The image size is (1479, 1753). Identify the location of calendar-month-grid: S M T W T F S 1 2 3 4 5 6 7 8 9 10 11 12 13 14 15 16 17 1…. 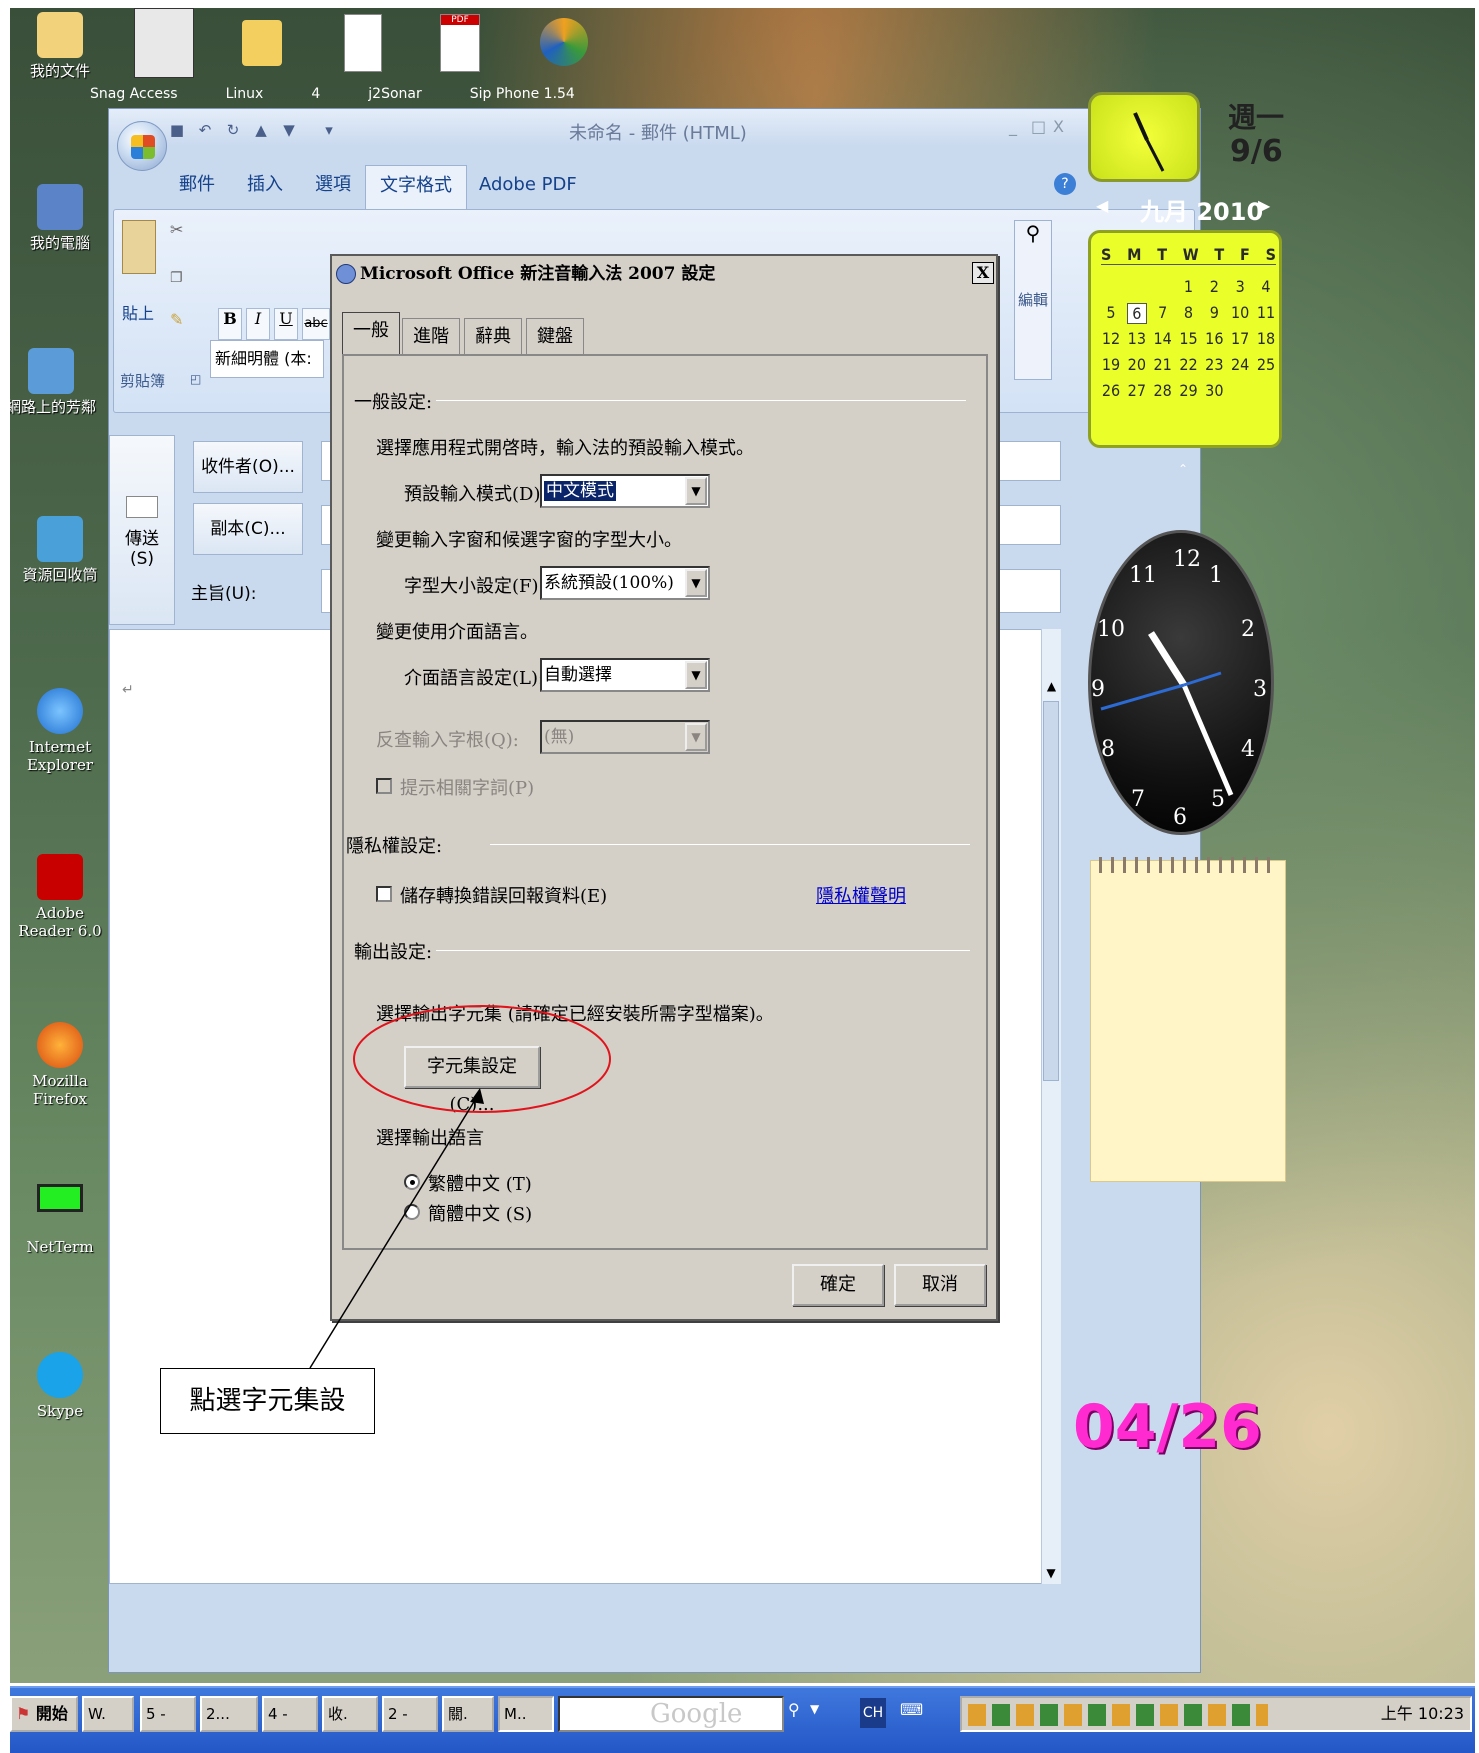
(1185, 339).